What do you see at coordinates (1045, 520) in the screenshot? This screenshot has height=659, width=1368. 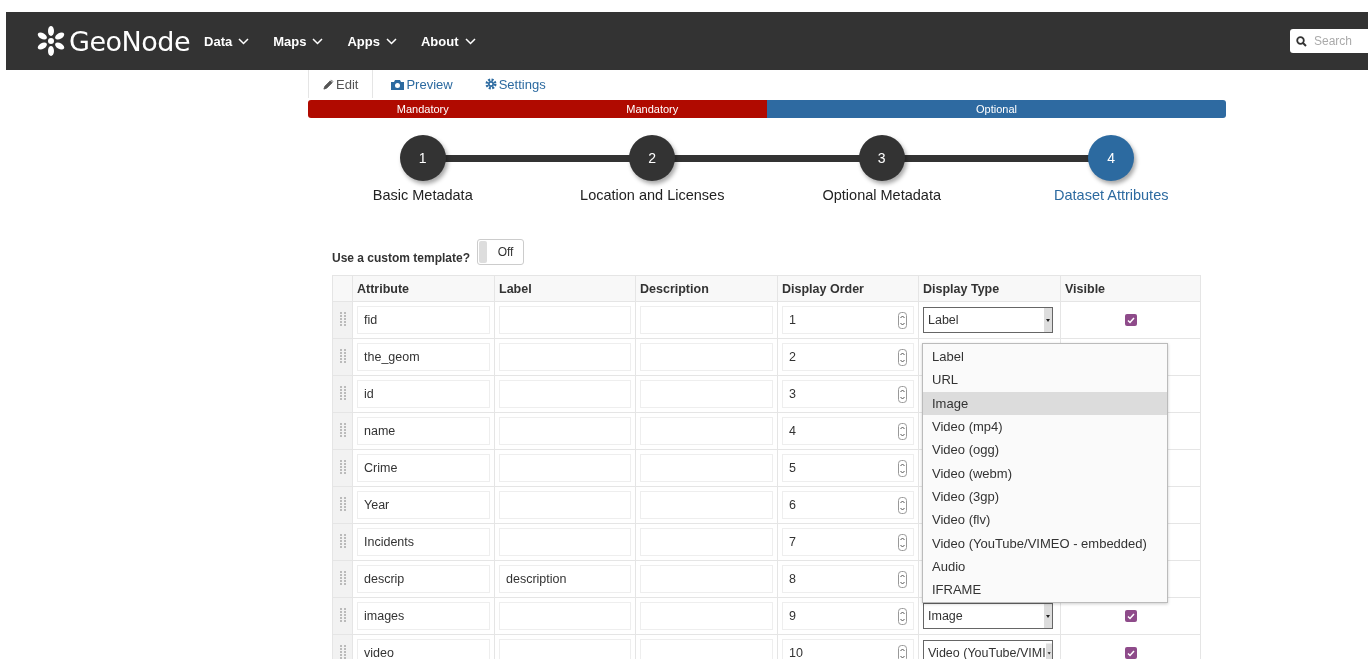 I see `dropdown-option: Video (flv)` at bounding box center [1045, 520].